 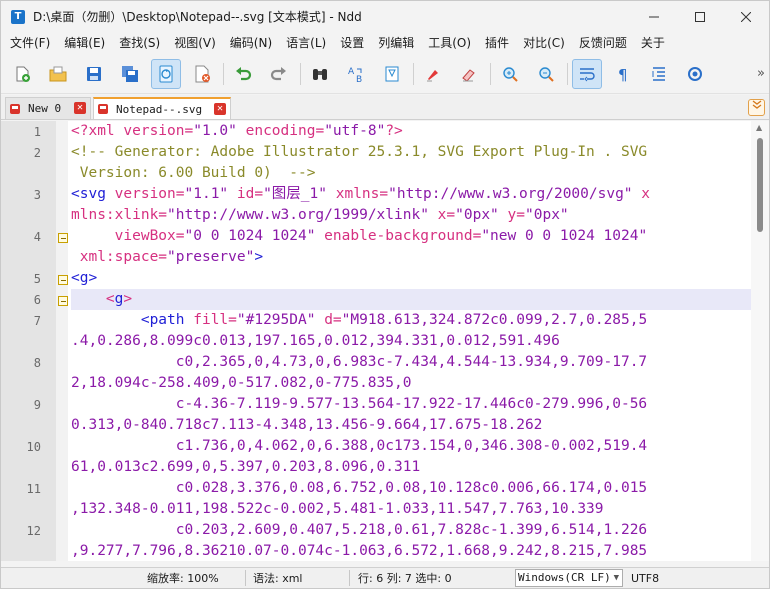 I want to click on menu-search: 查找(S), so click(x=139, y=43).